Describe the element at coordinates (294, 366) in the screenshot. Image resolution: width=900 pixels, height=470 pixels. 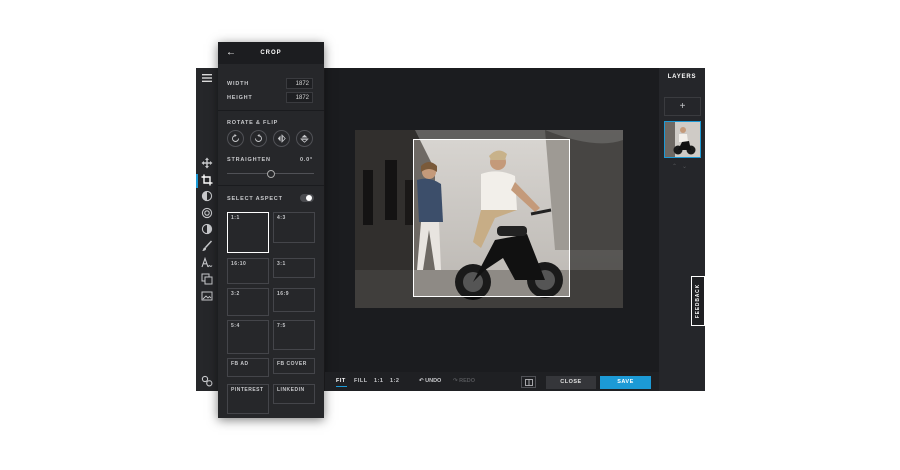
I see `aspect-fb-cover: FB COVER` at that location.